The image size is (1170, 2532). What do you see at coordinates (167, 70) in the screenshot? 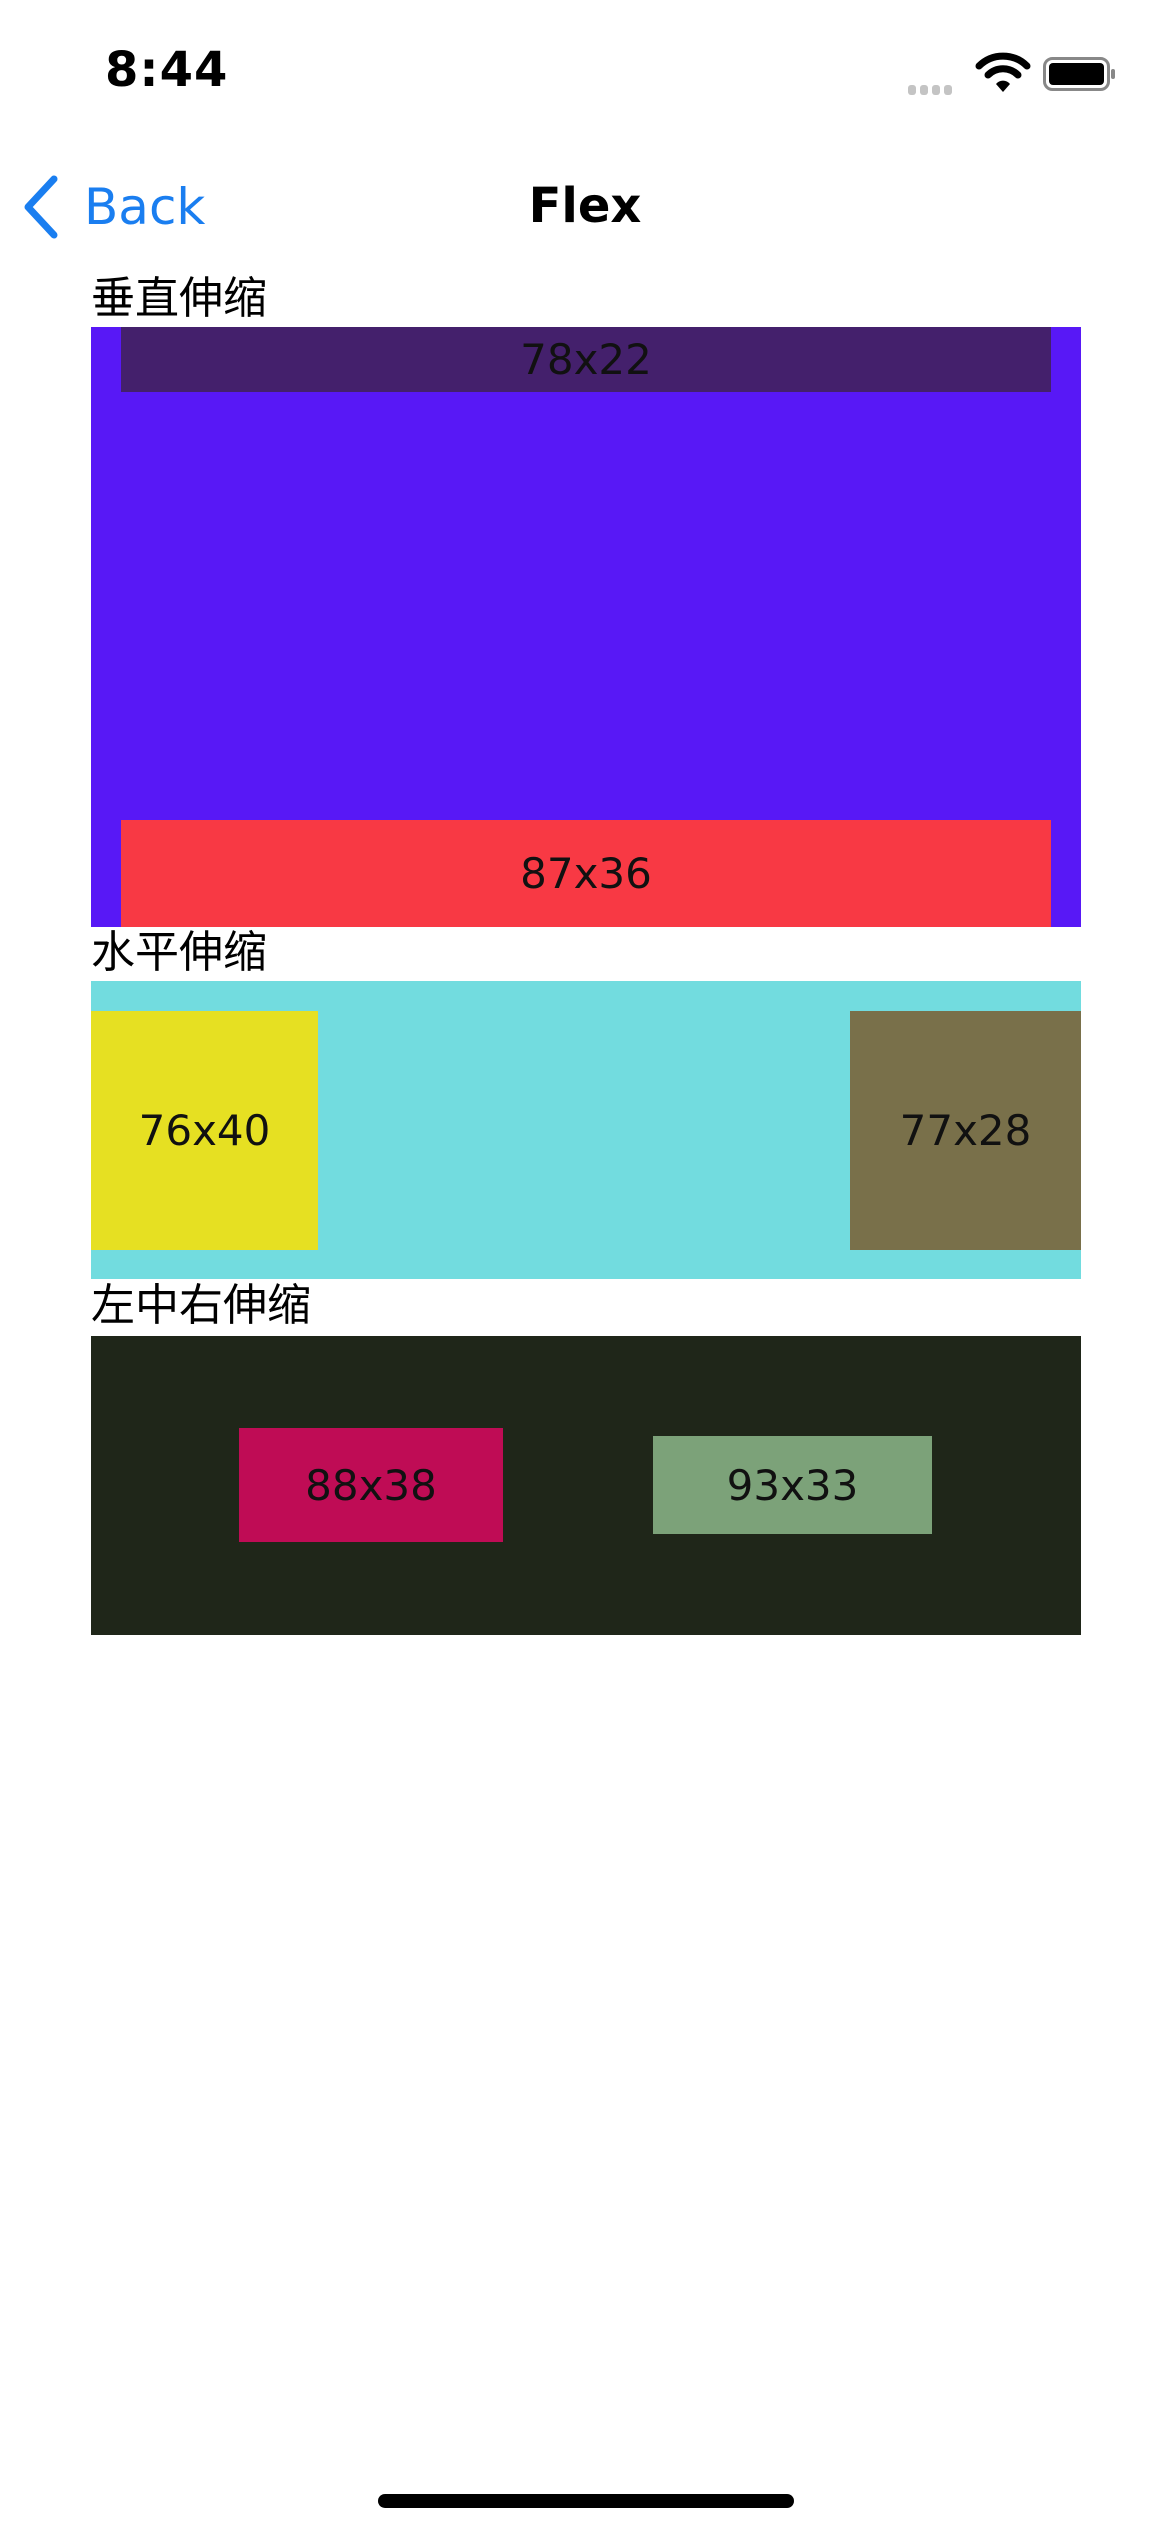
I see `status-time: 8:44` at bounding box center [167, 70].